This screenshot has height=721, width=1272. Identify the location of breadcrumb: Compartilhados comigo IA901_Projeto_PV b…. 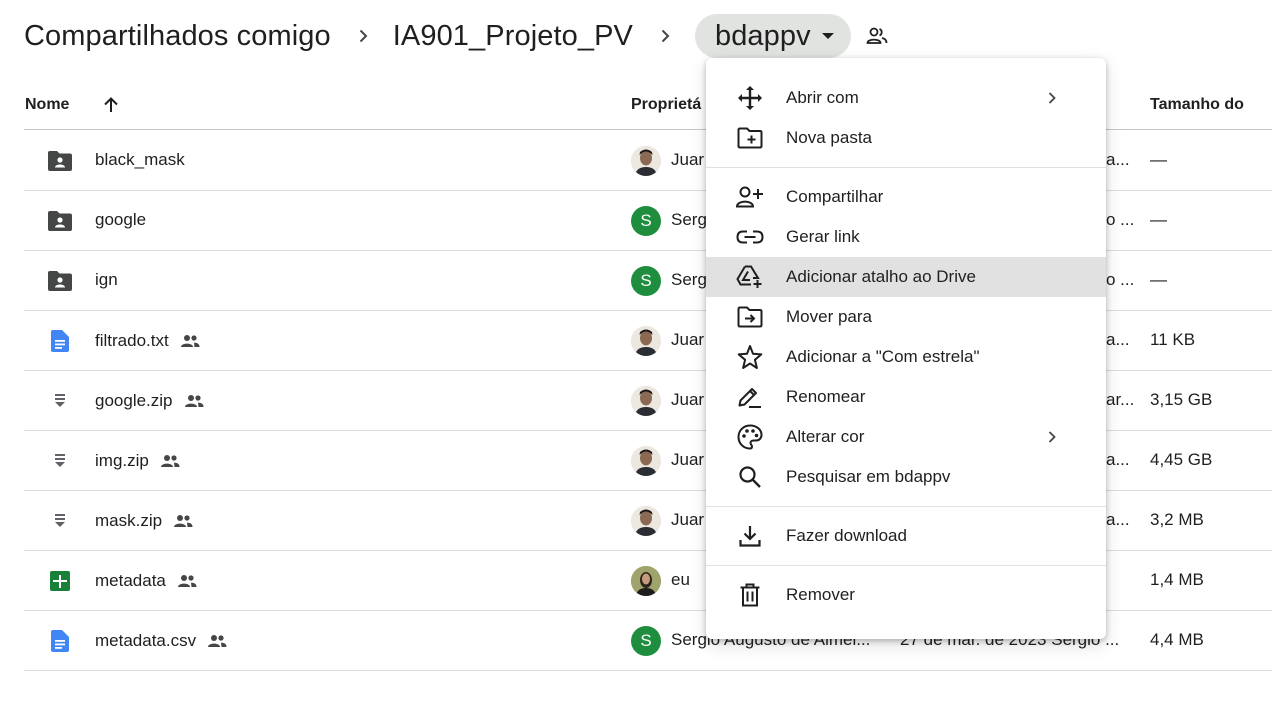
(458, 36).